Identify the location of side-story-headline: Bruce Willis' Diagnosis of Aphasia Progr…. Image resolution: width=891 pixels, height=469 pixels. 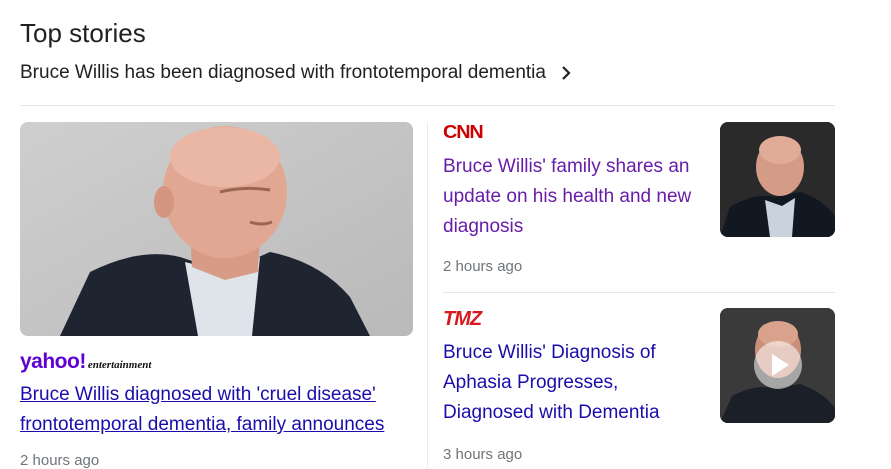
(575, 383).